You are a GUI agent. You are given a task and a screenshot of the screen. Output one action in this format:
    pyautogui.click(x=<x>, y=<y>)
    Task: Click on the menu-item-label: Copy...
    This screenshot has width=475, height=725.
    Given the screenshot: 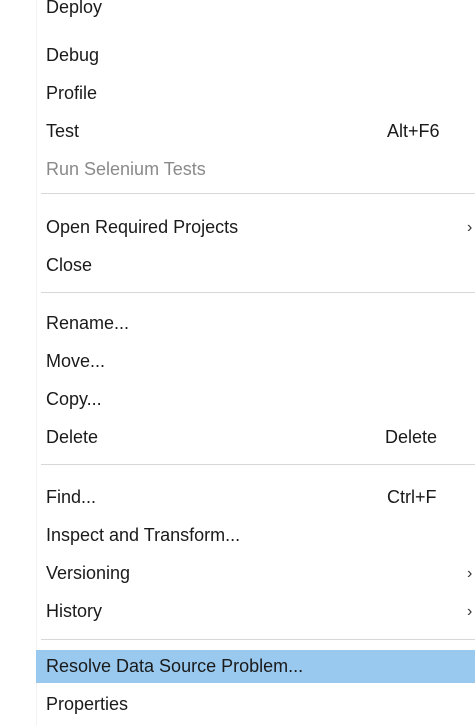 What is the action you would take?
    pyautogui.click(x=74, y=399)
    